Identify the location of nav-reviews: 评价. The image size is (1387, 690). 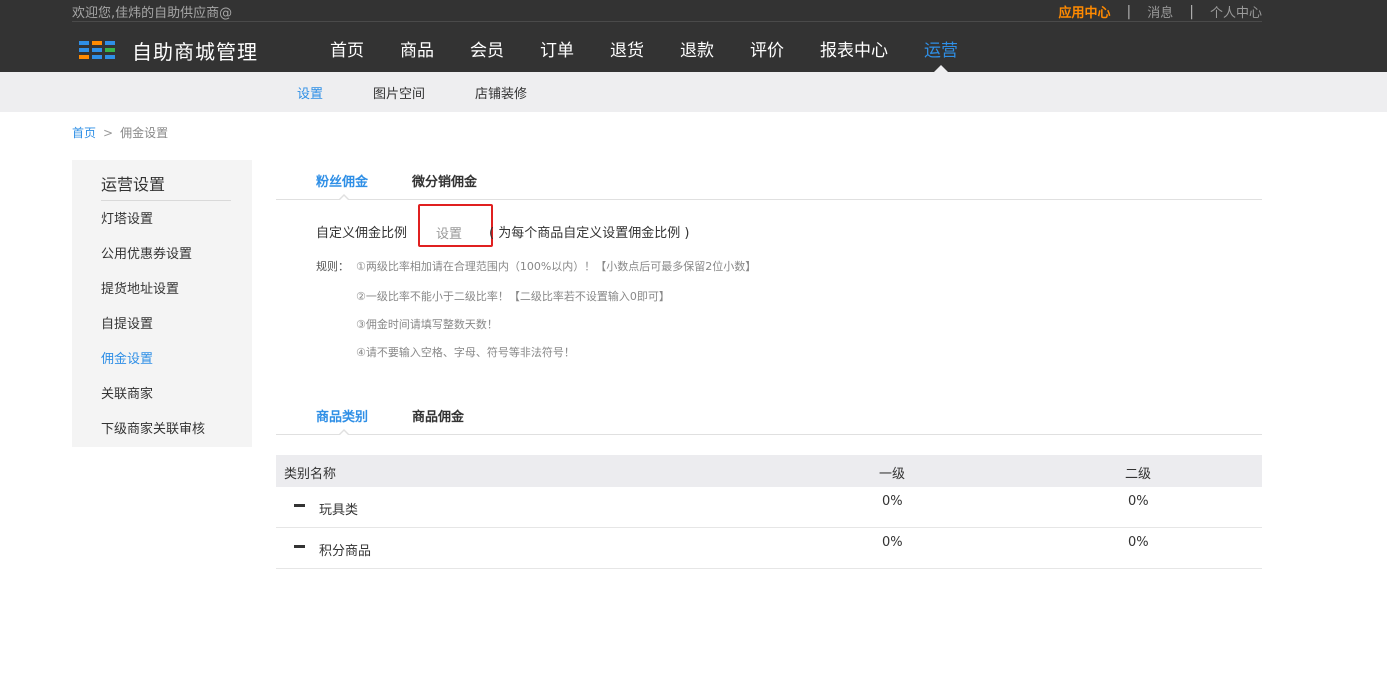
(767, 54).